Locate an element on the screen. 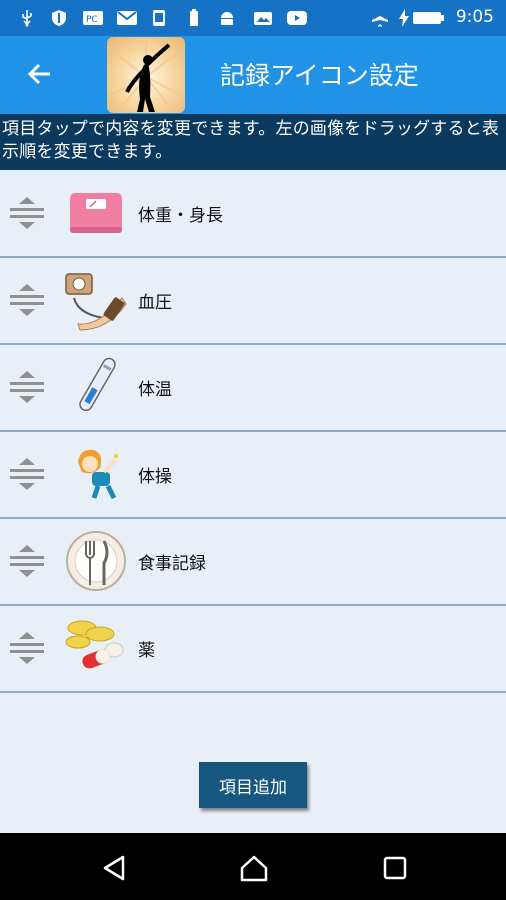 Image resolution: width=506 pixels, height=900 pixels. item-label: 食事記録 is located at coordinates (172, 564).